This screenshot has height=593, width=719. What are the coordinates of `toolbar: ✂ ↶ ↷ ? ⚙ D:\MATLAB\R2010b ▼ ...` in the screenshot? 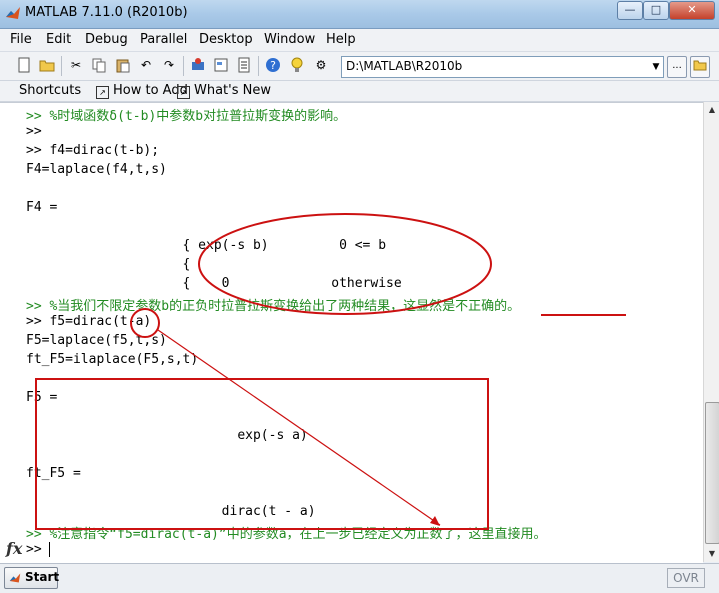 It's located at (359, 66).